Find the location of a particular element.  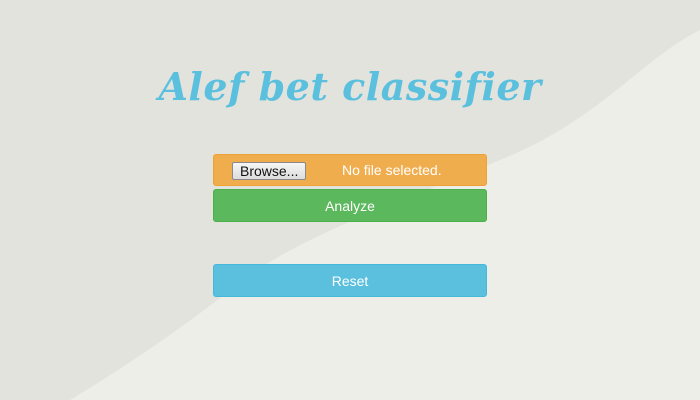

file-input: Browse... No file selected. is located at coordinates (350, 170).